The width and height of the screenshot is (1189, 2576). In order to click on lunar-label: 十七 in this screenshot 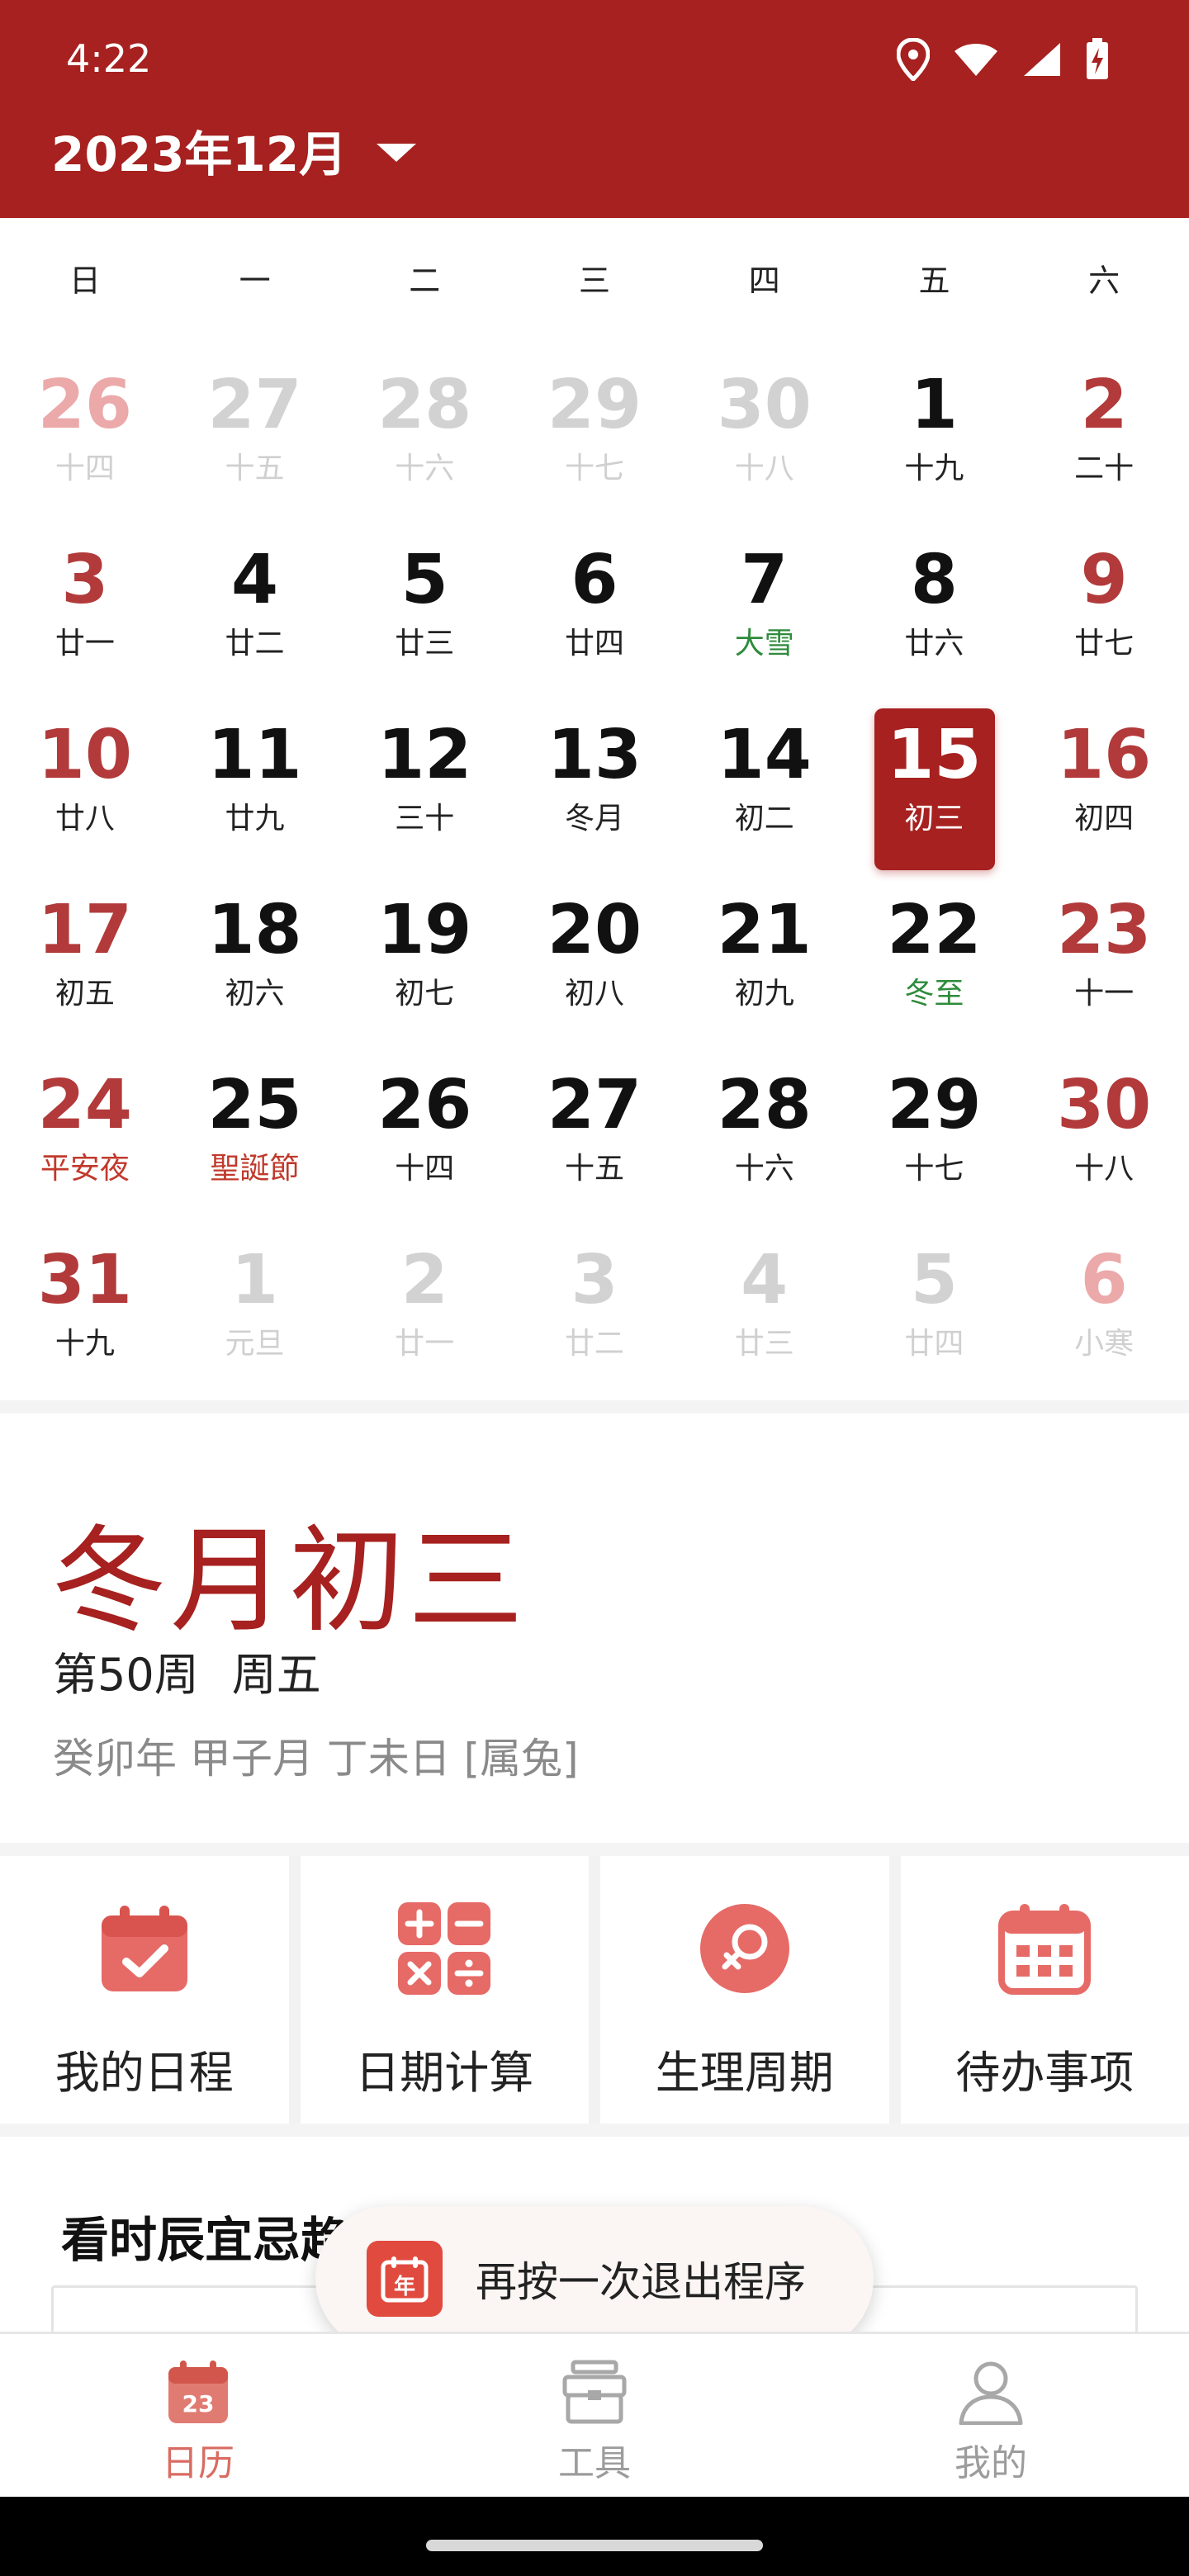, I will do `click(934, 1169)`.